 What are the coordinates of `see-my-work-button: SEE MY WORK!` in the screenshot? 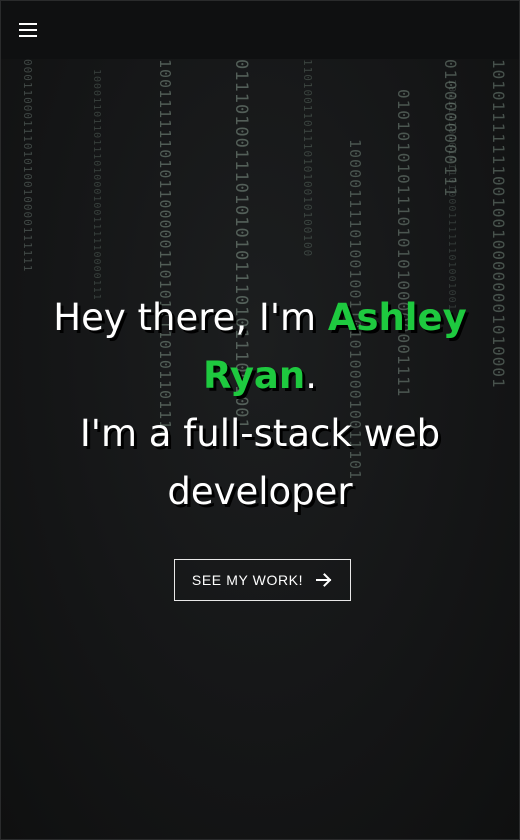 It's located at (262, 580).